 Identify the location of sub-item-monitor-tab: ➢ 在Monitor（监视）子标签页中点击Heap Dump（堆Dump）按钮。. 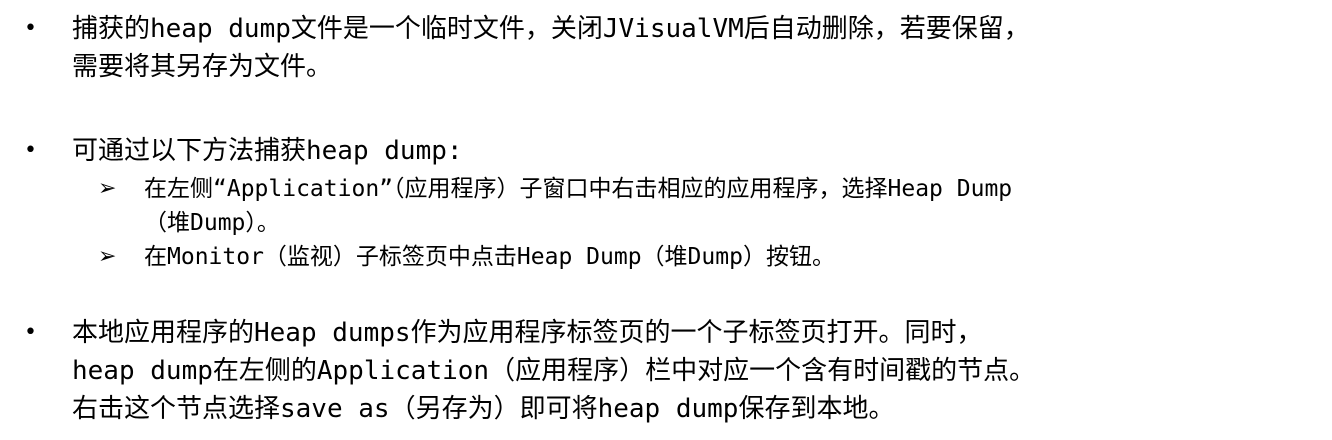
(698, 257).